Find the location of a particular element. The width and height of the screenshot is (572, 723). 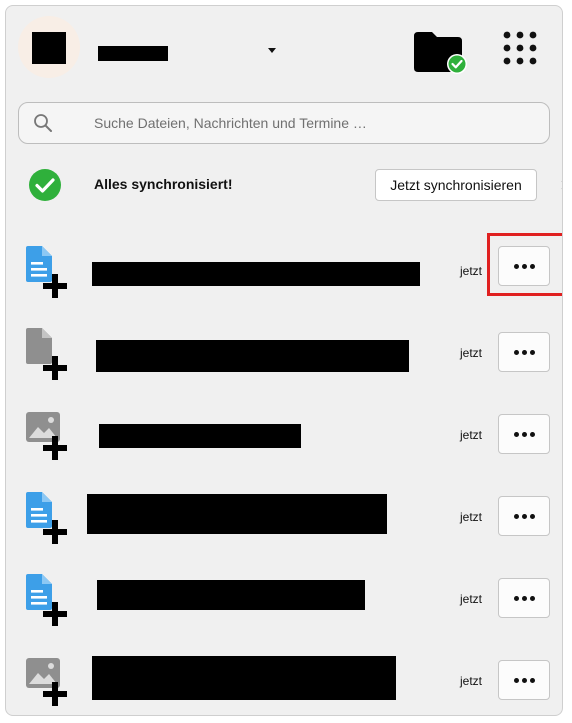

search-icon is located at coordinates (43, 123).